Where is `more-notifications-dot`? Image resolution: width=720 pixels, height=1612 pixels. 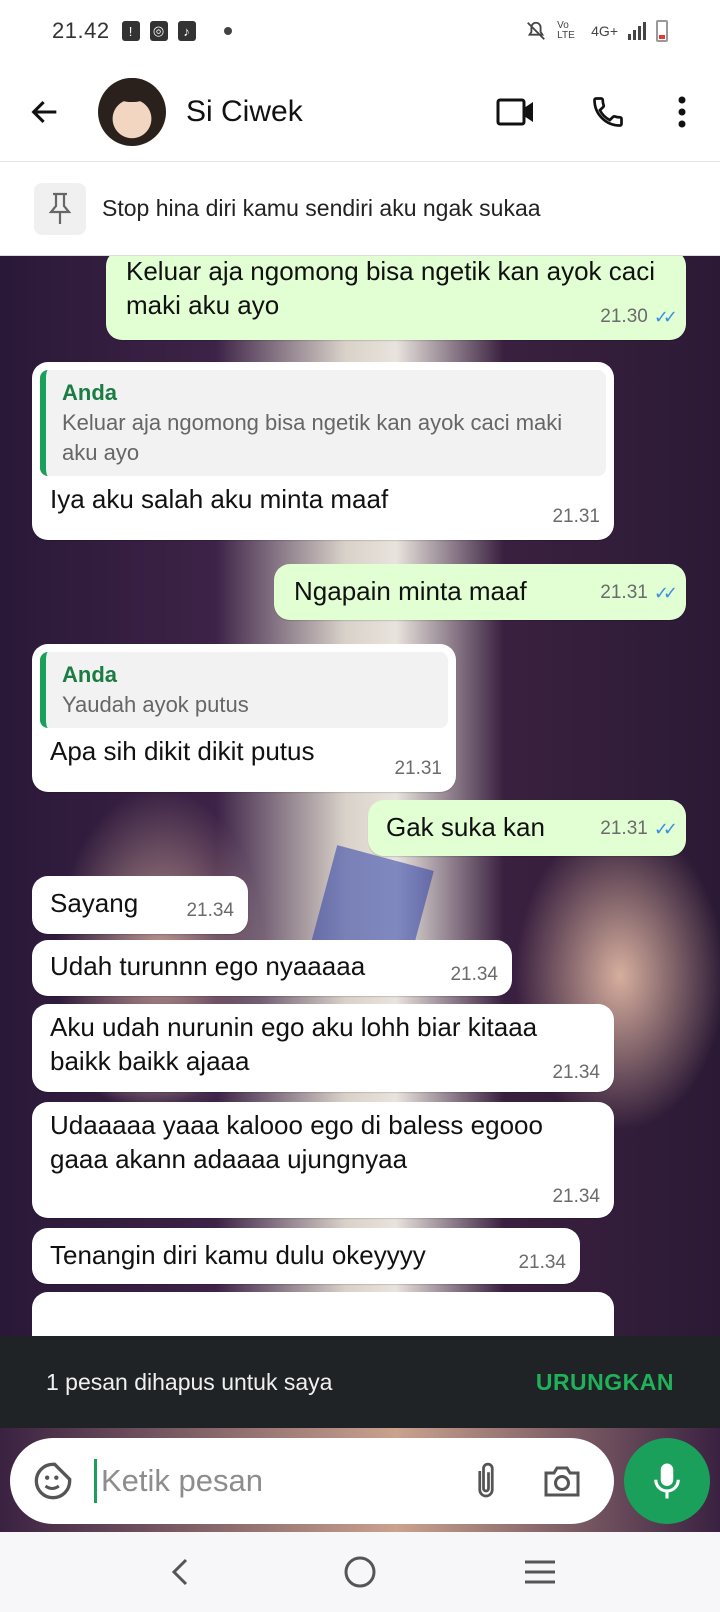
more-notifications-dot is located at coordinates (227, 31).